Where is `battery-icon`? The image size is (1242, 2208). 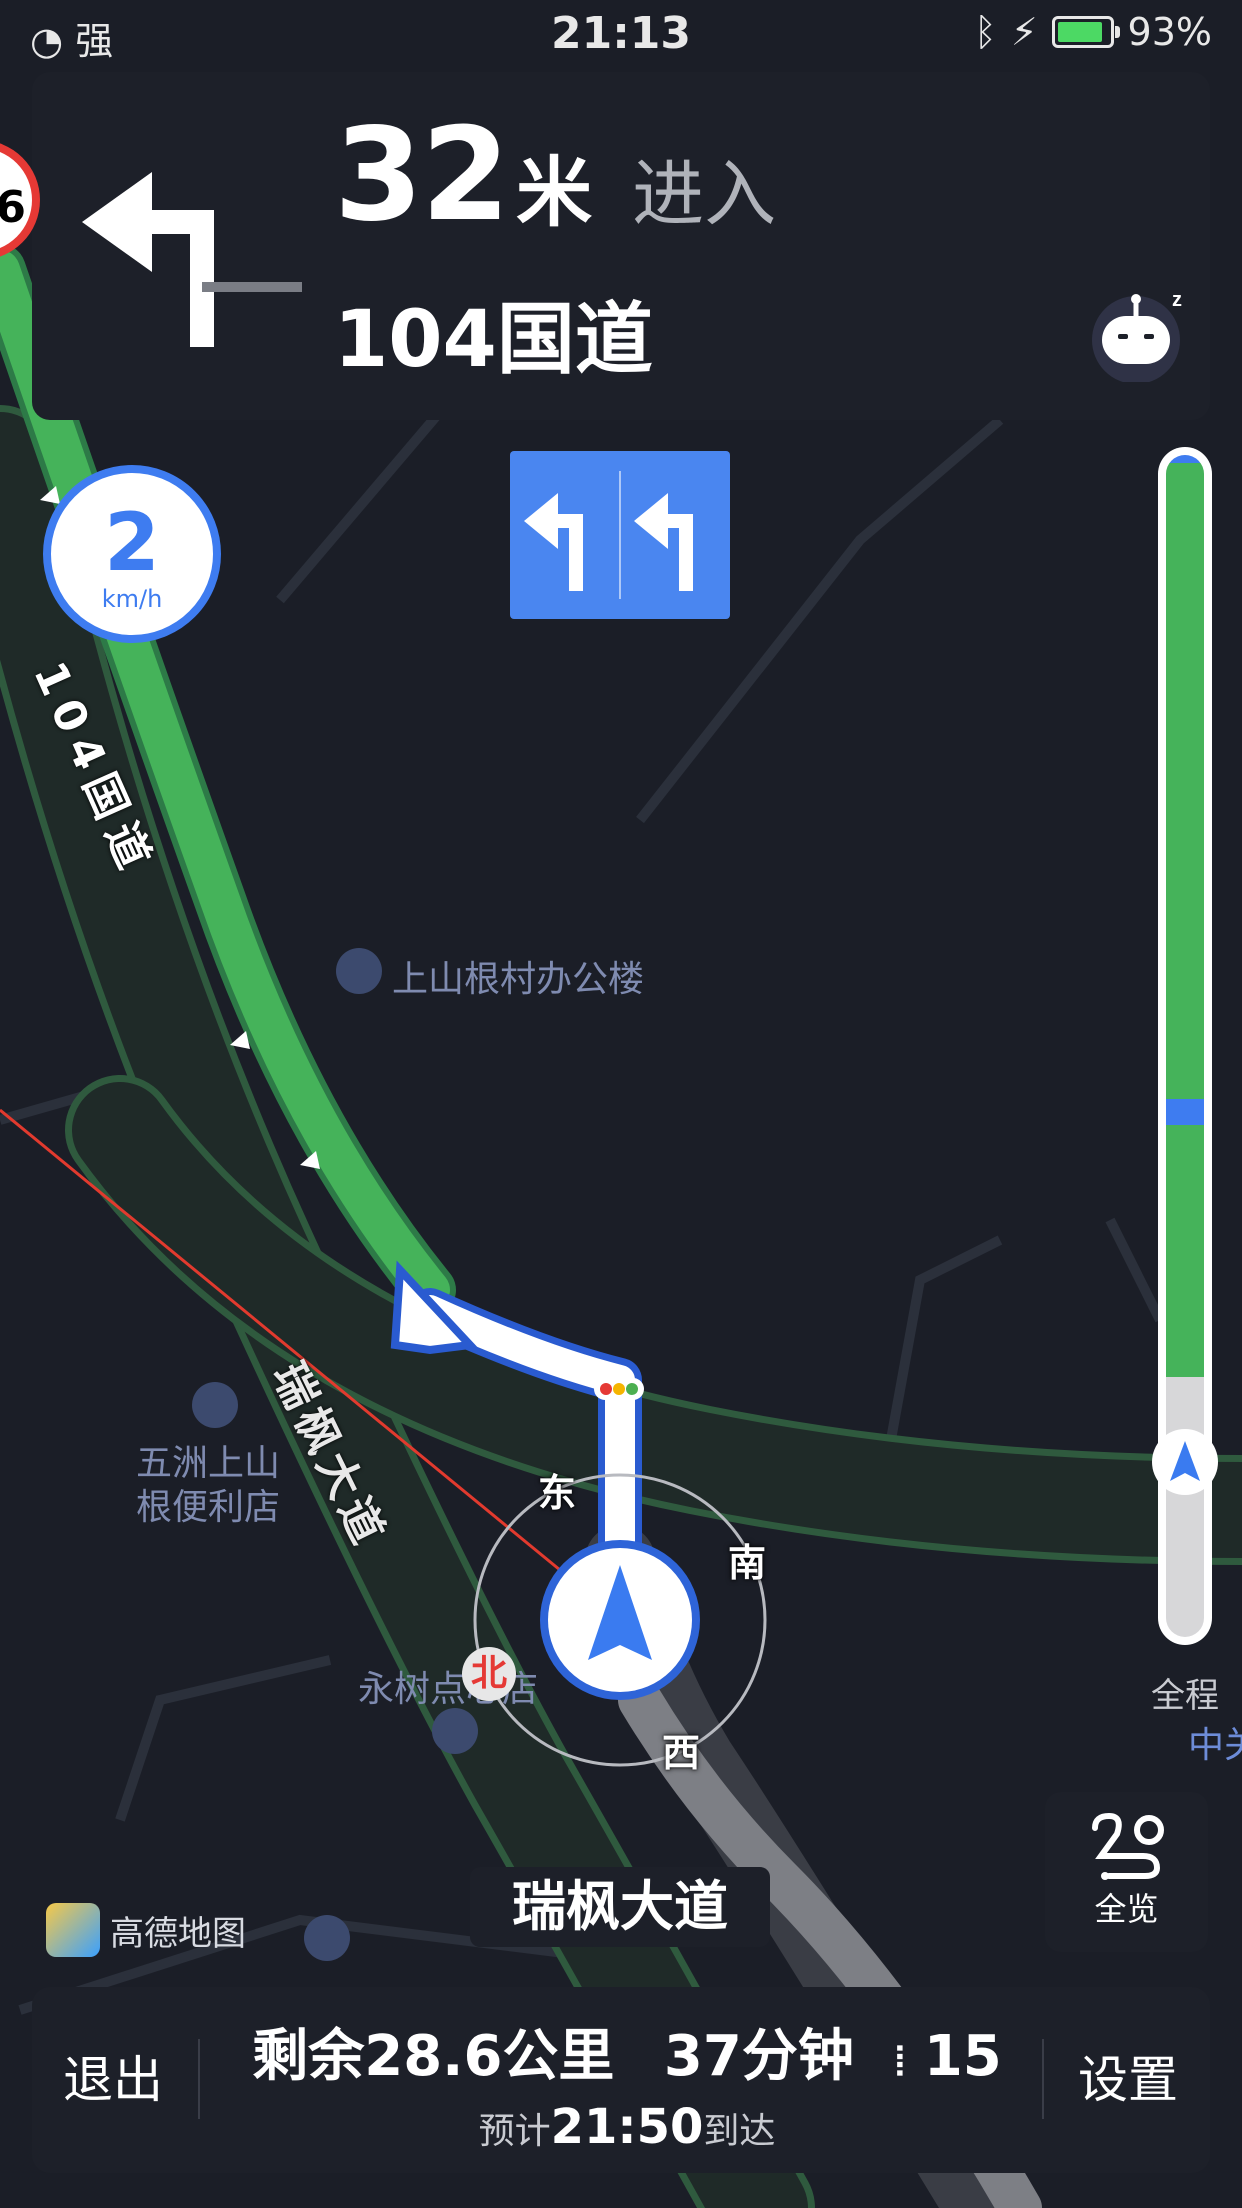 battery-icon is located at coordinates (1085, 32).